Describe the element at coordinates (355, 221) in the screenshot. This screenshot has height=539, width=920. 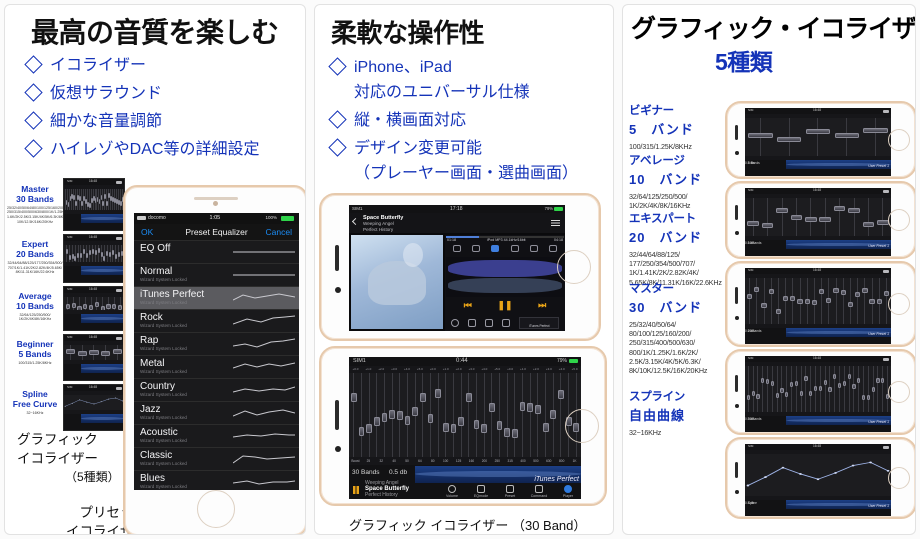
I see `back-chevron-icon` at that location.